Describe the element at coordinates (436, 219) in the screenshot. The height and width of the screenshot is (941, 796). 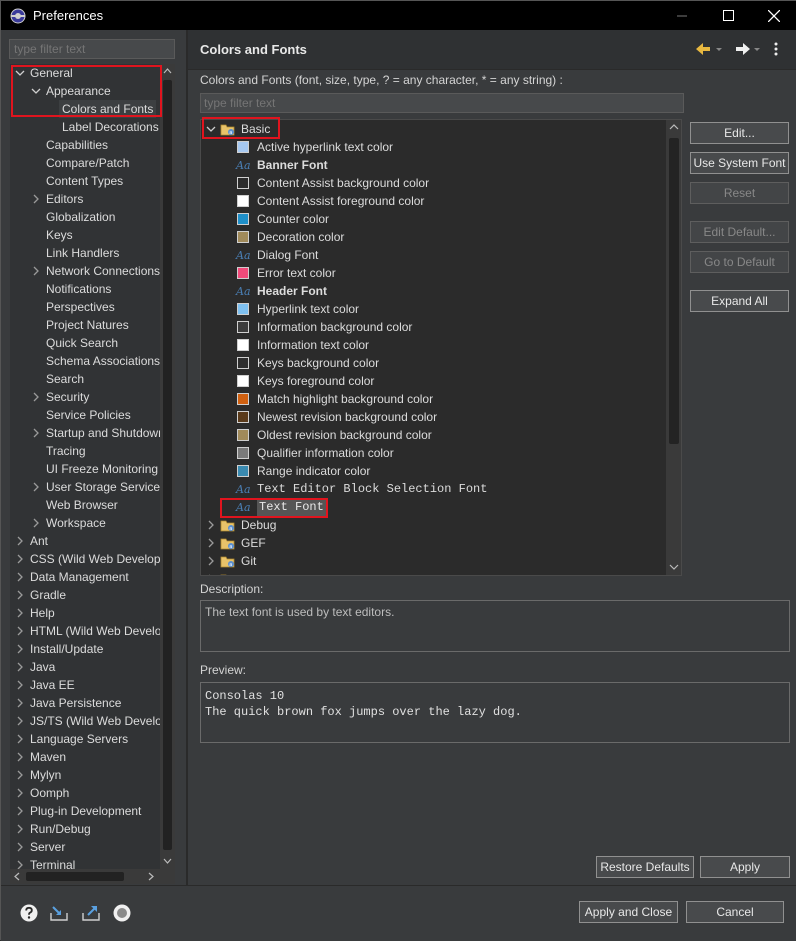
I see `color-entry: Counter color` at that location.